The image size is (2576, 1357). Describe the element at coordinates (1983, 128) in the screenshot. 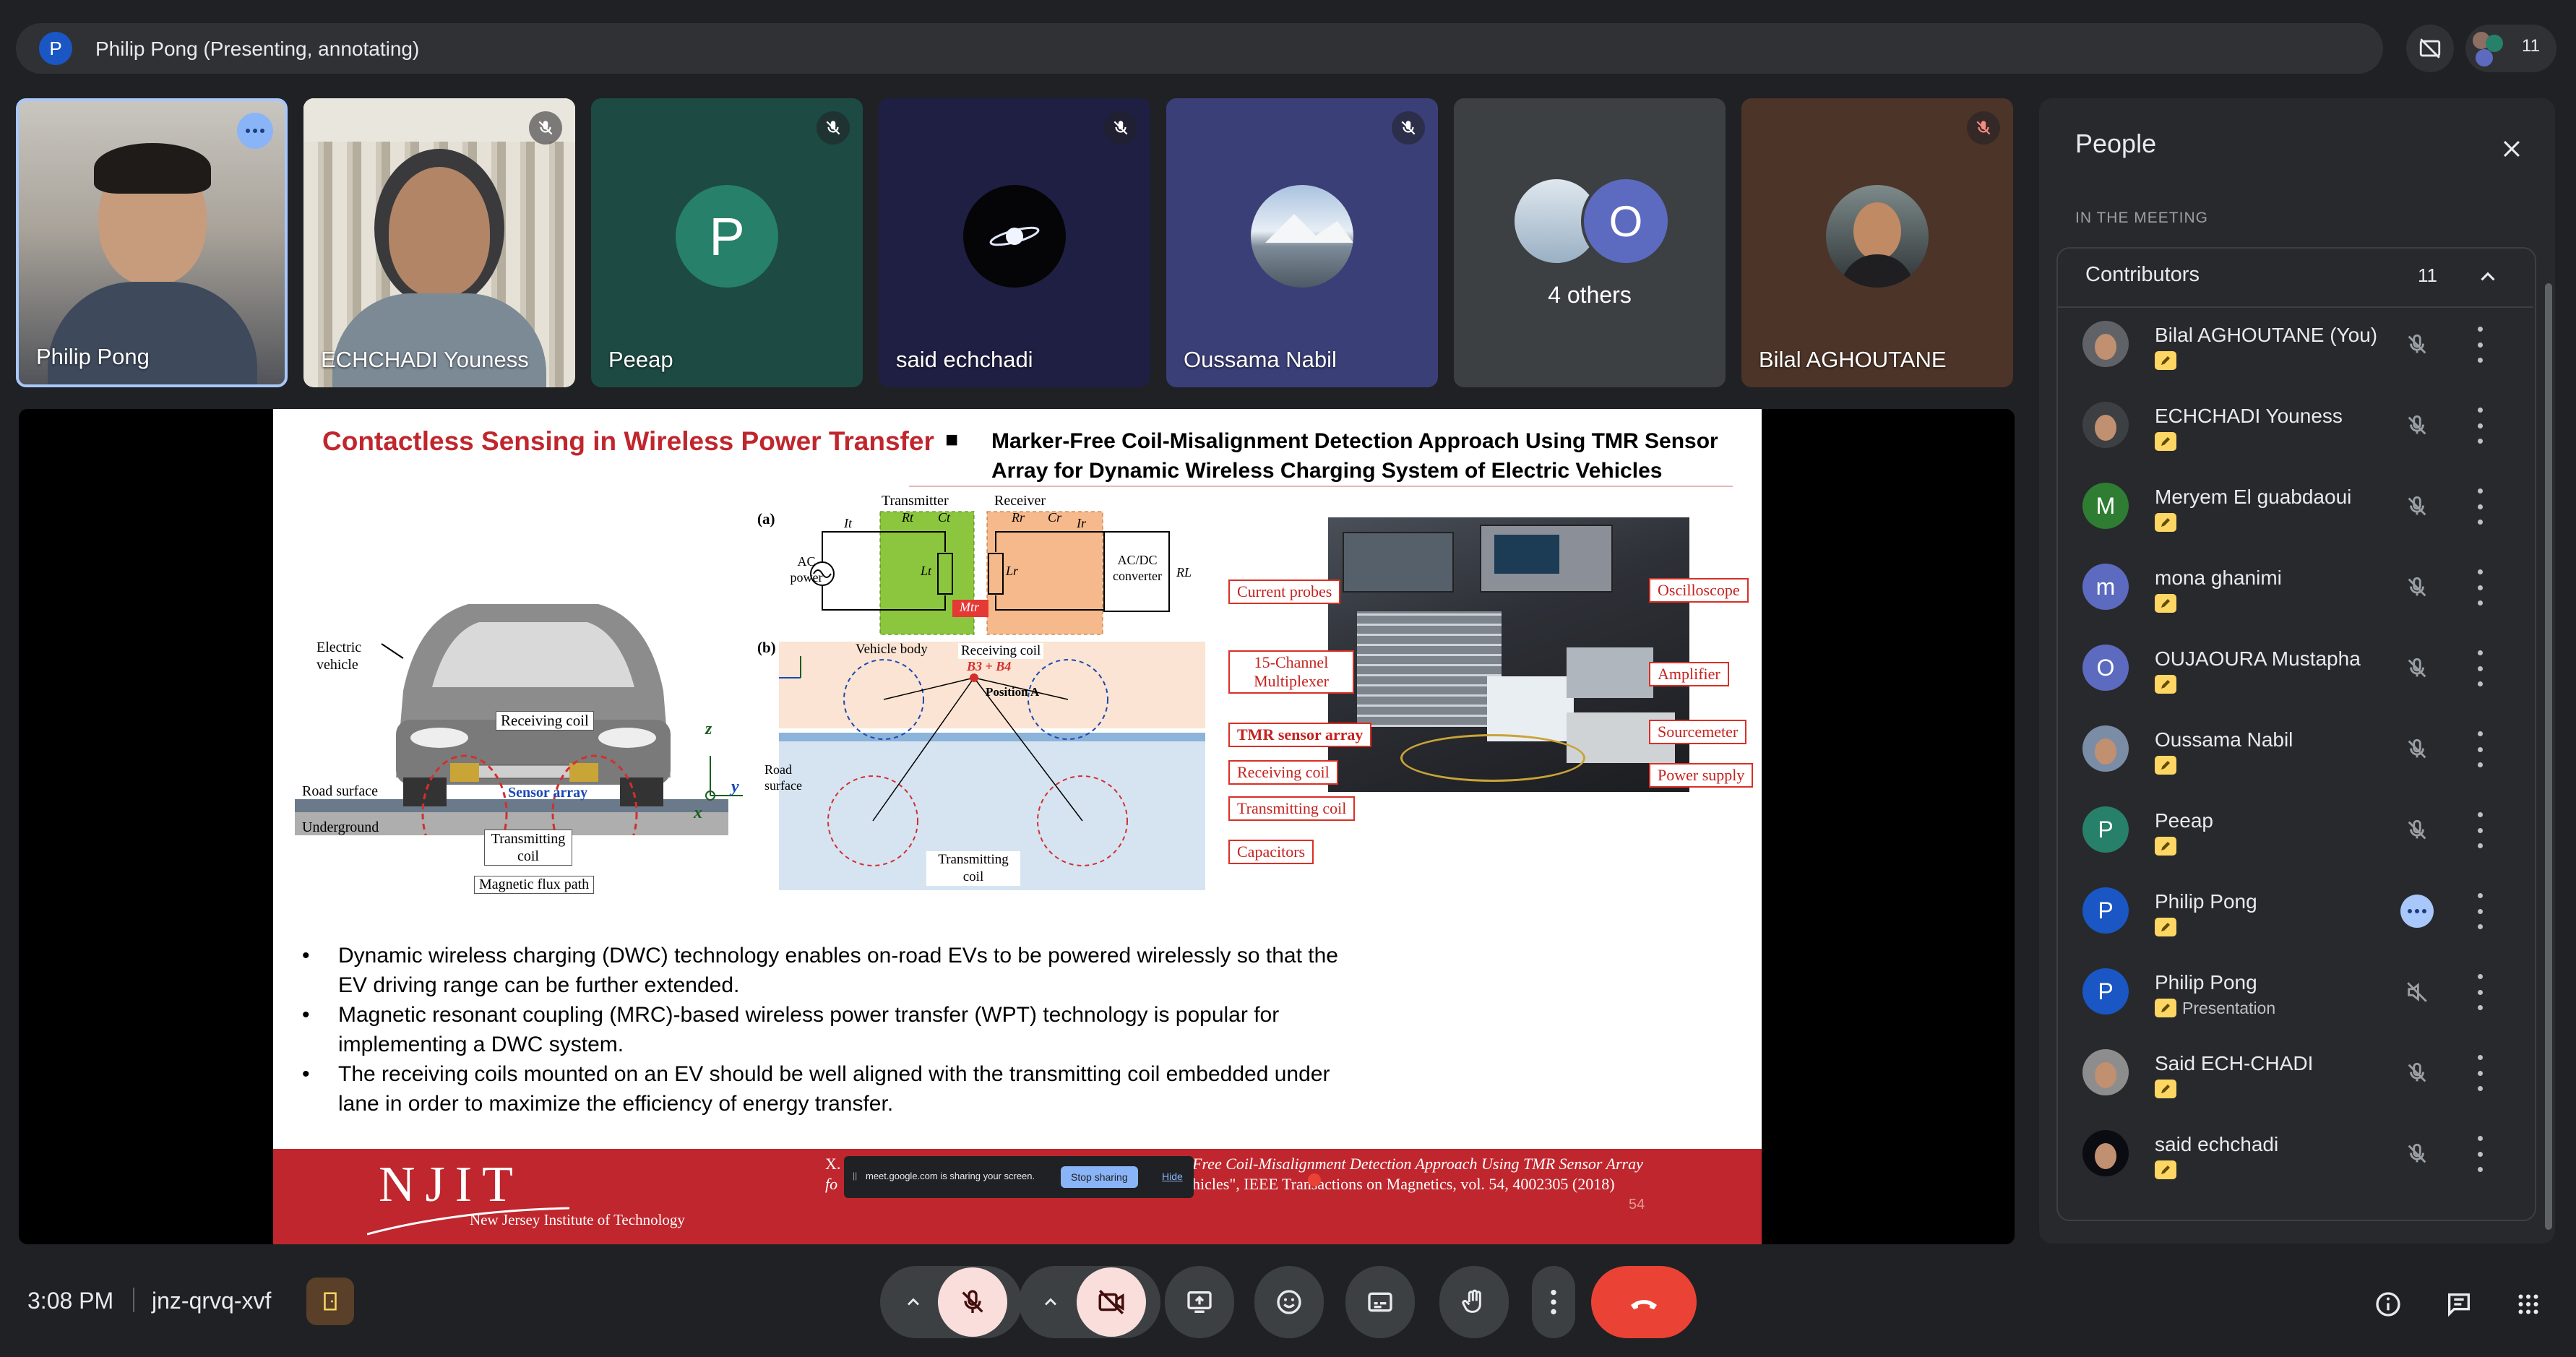

I see `mic-off-indicator` at that location.